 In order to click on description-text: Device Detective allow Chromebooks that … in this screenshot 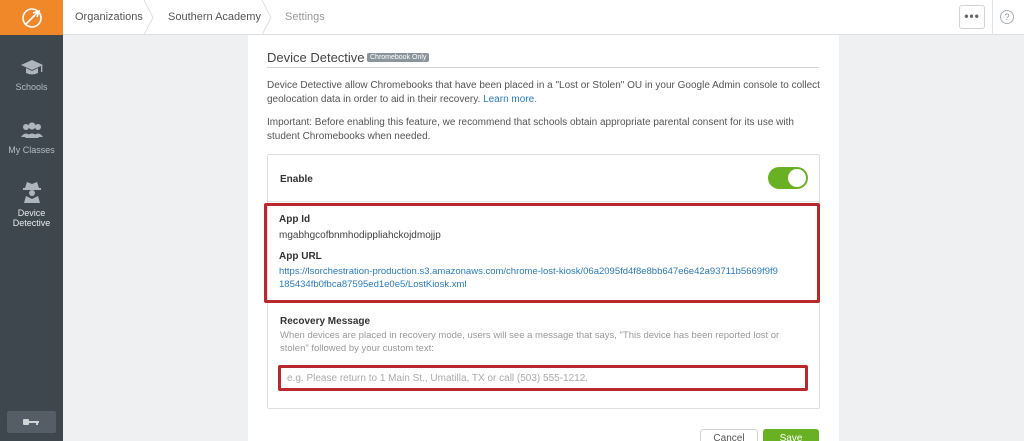, I will do `click(543, 92)`.